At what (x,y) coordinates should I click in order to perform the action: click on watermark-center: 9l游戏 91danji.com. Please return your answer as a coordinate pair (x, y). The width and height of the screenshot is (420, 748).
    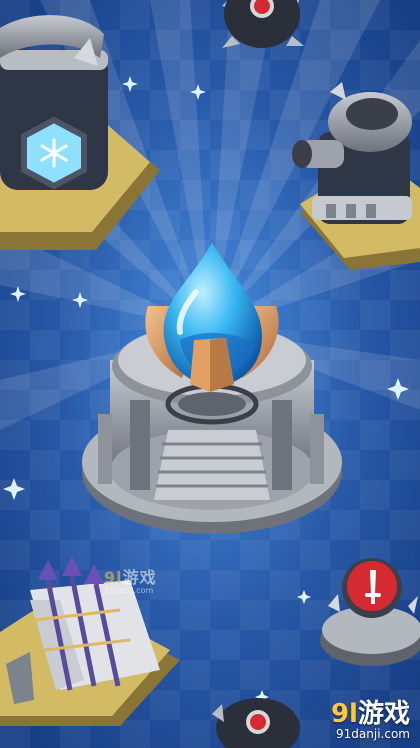
    Looking at the image, I should click on (130, 579).